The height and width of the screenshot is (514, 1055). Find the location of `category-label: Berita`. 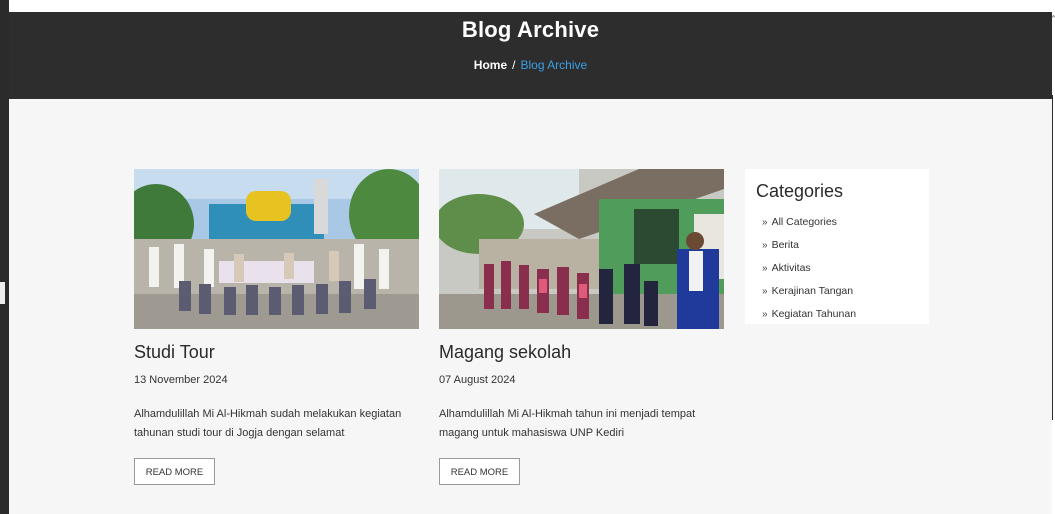

category-label: Berita is located at coordinates (785, 245).